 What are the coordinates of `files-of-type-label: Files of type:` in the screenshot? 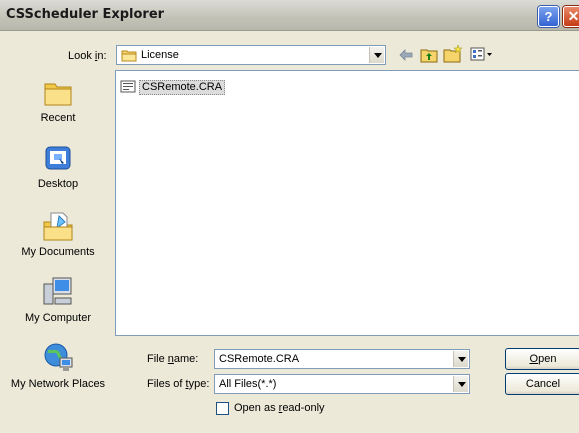 It's located at (178, 384).